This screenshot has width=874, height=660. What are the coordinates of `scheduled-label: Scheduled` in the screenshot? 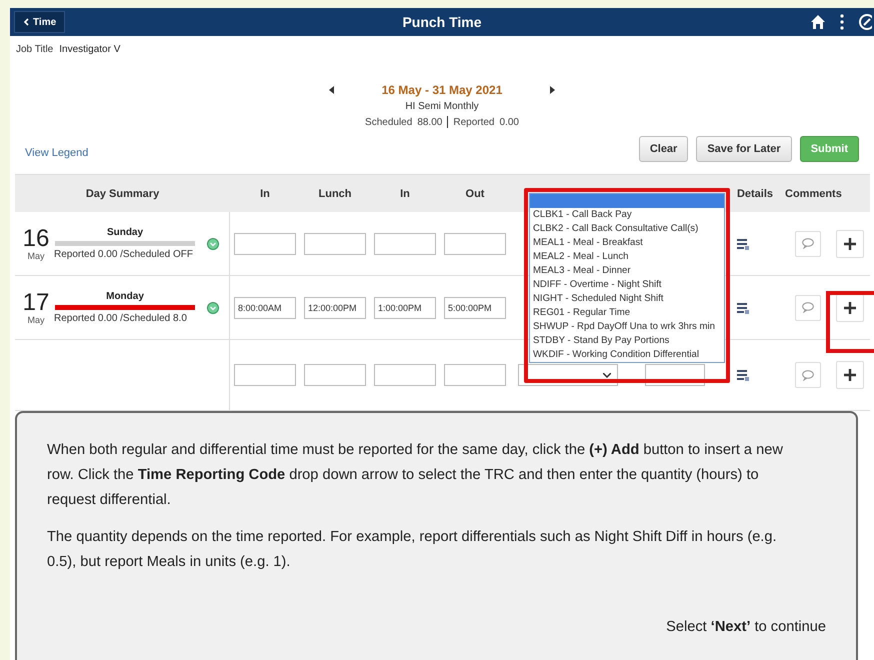 It's located at (388, 122).